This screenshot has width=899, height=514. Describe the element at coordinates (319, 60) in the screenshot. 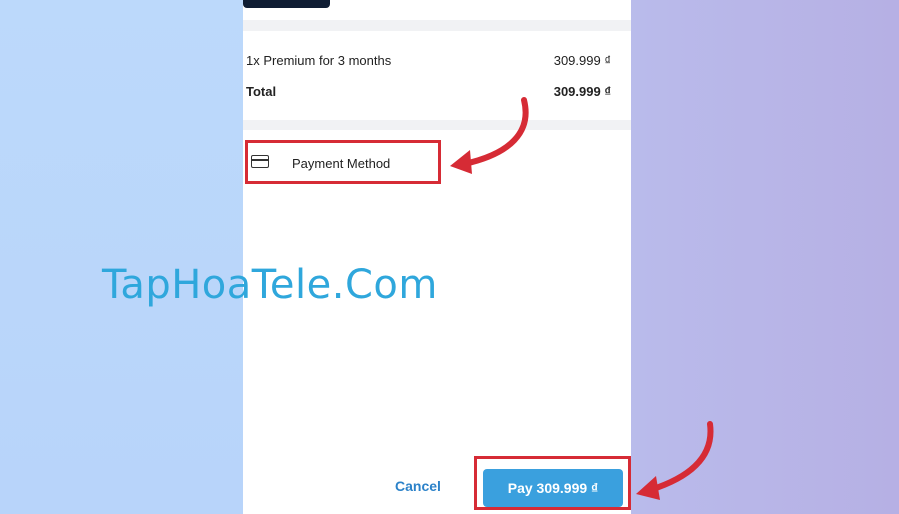

I see `order-item-label: 1x Premium for 3 months` at that location.